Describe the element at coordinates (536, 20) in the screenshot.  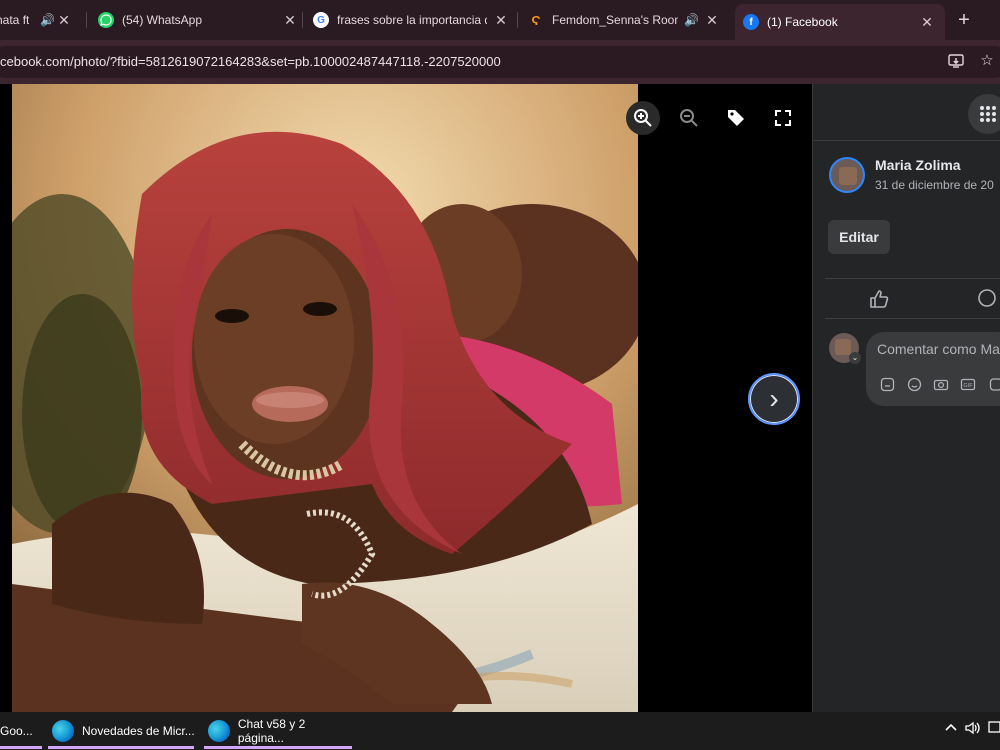
I see `chaturbate-icon: Ϛ` at that location.